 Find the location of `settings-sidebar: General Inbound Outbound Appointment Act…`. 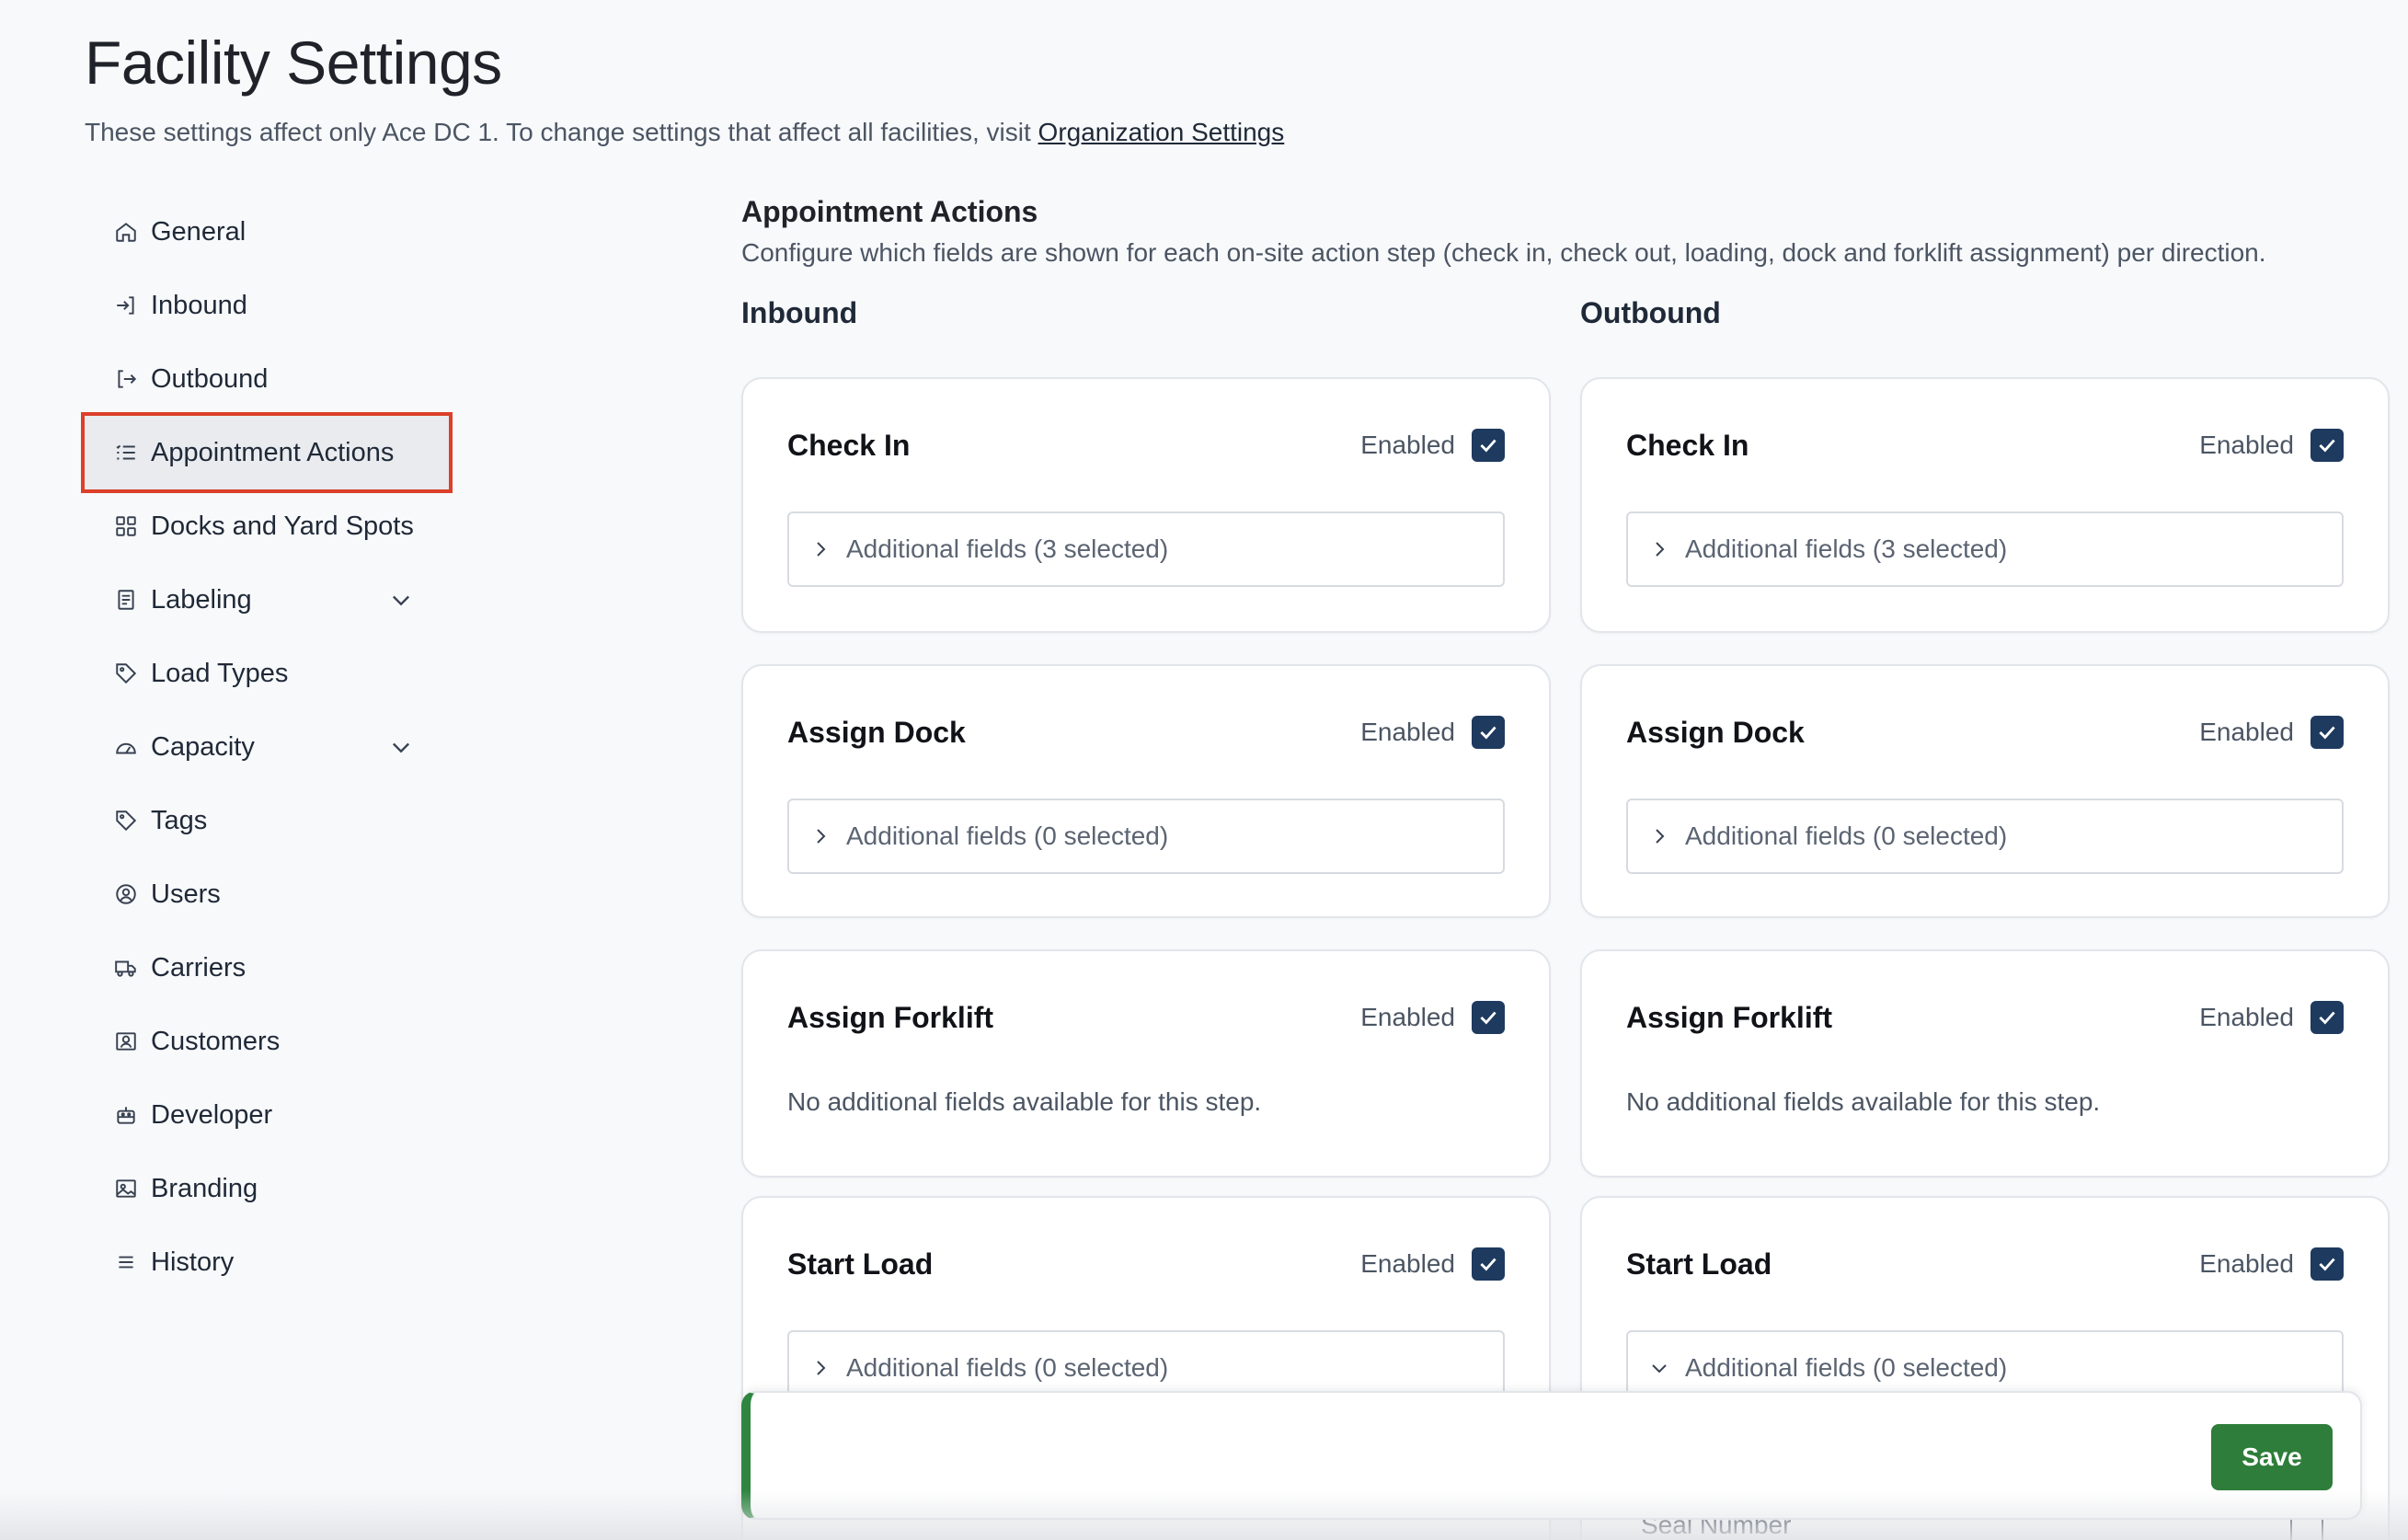

settings-sidebar: General Inbound Outbound Appointment Act… is located at coordinates (267, 747).